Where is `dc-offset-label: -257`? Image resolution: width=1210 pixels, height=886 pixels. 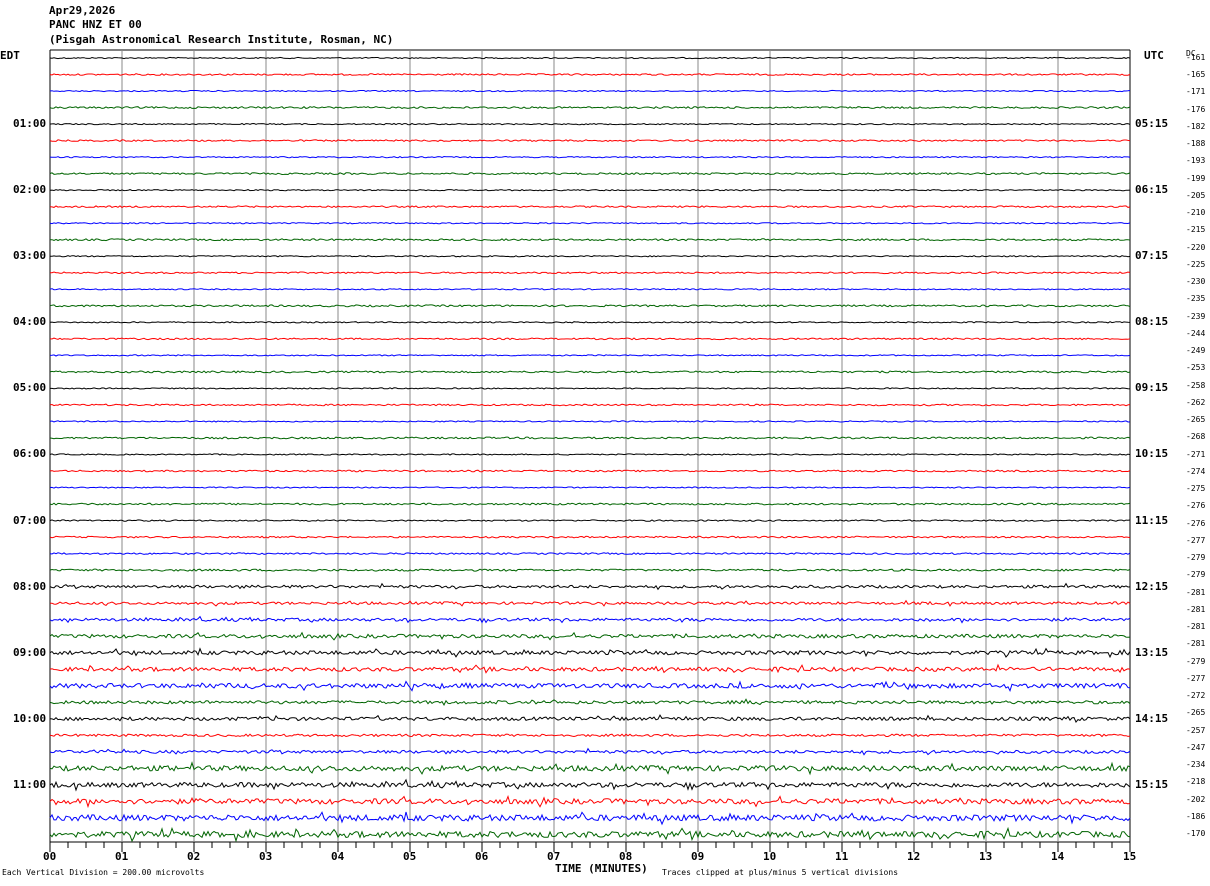
dc-offset-label: -257 is located at coordinates (1196, 730).